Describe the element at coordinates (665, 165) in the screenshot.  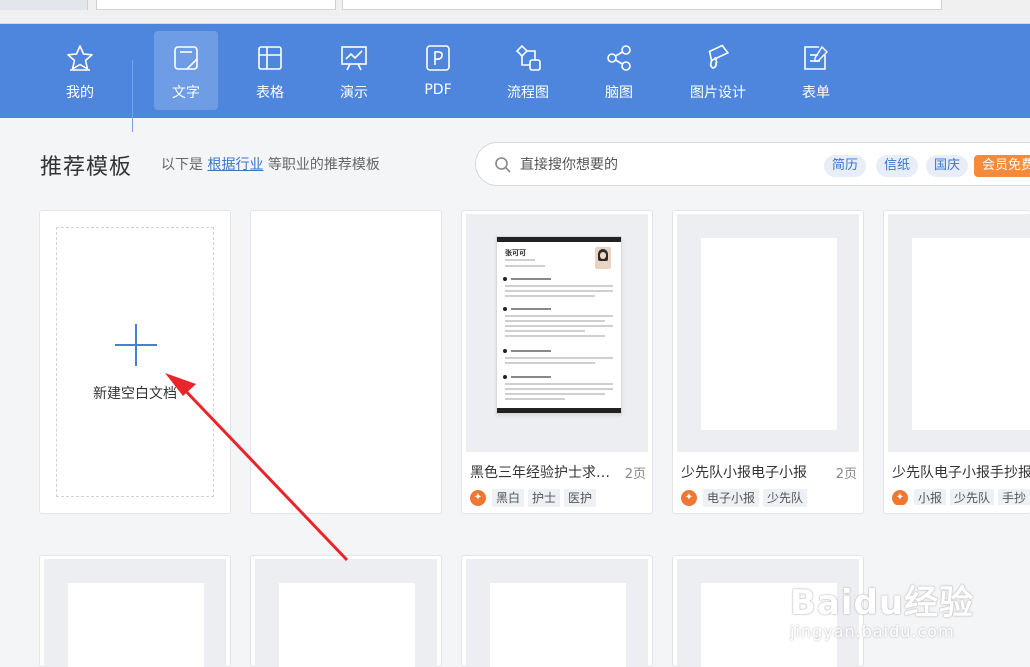
I see `search-input` at that location.